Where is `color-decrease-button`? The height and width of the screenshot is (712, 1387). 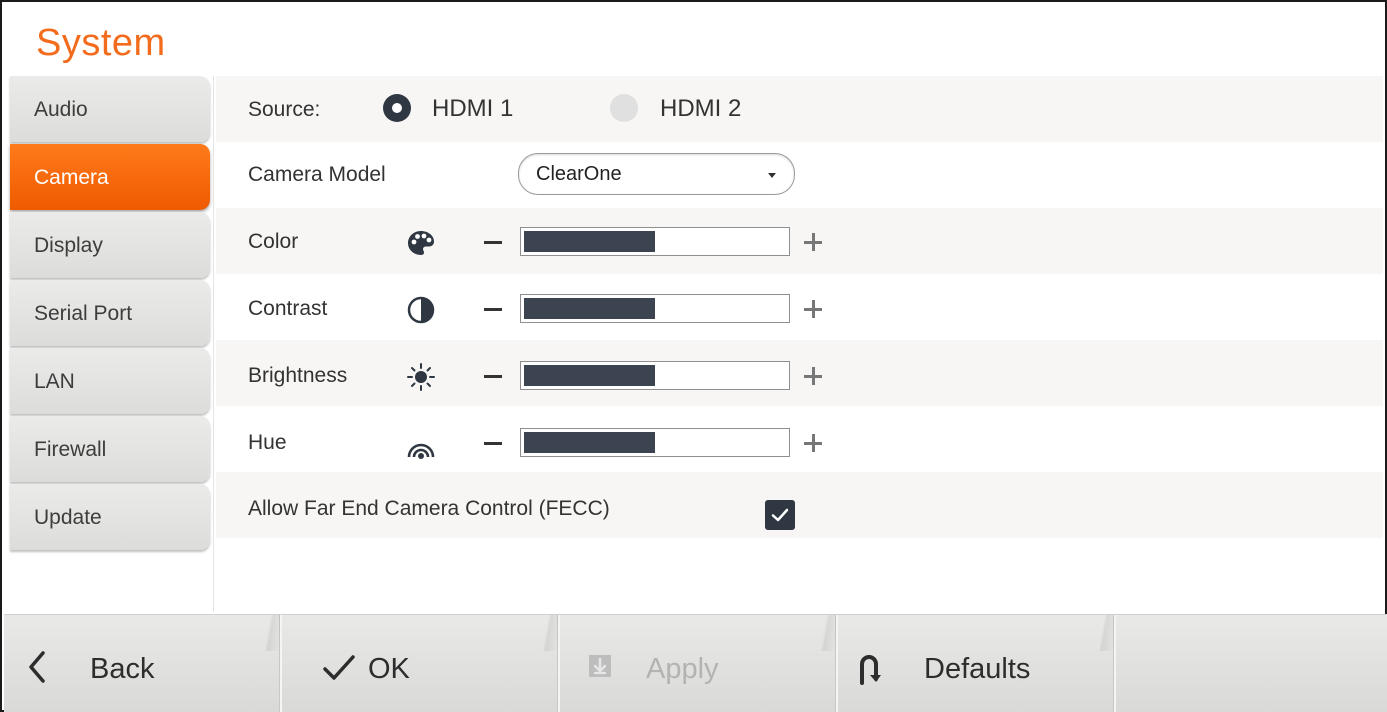 color-decrease-button is located at coordinates (493, 242).